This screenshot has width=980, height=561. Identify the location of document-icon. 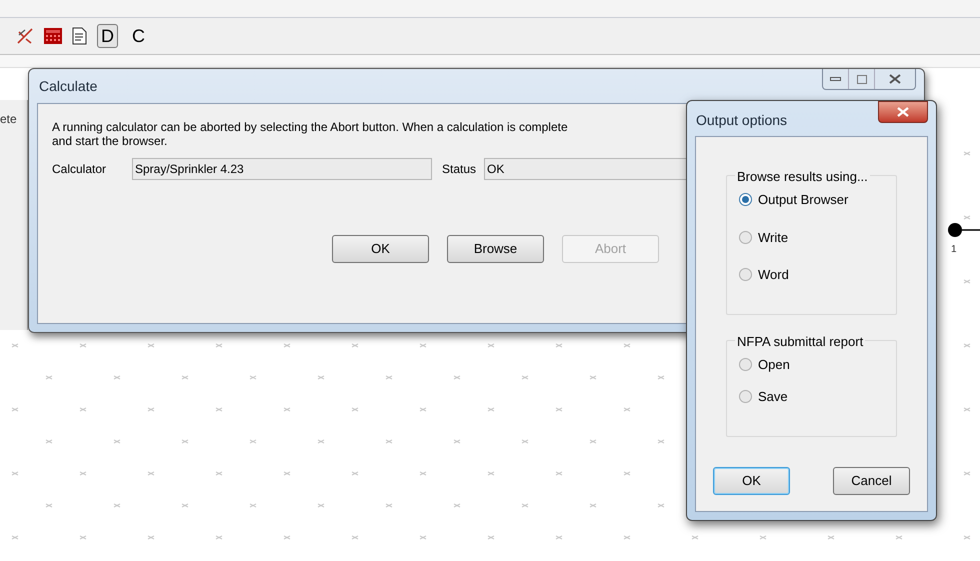
(79, 36).